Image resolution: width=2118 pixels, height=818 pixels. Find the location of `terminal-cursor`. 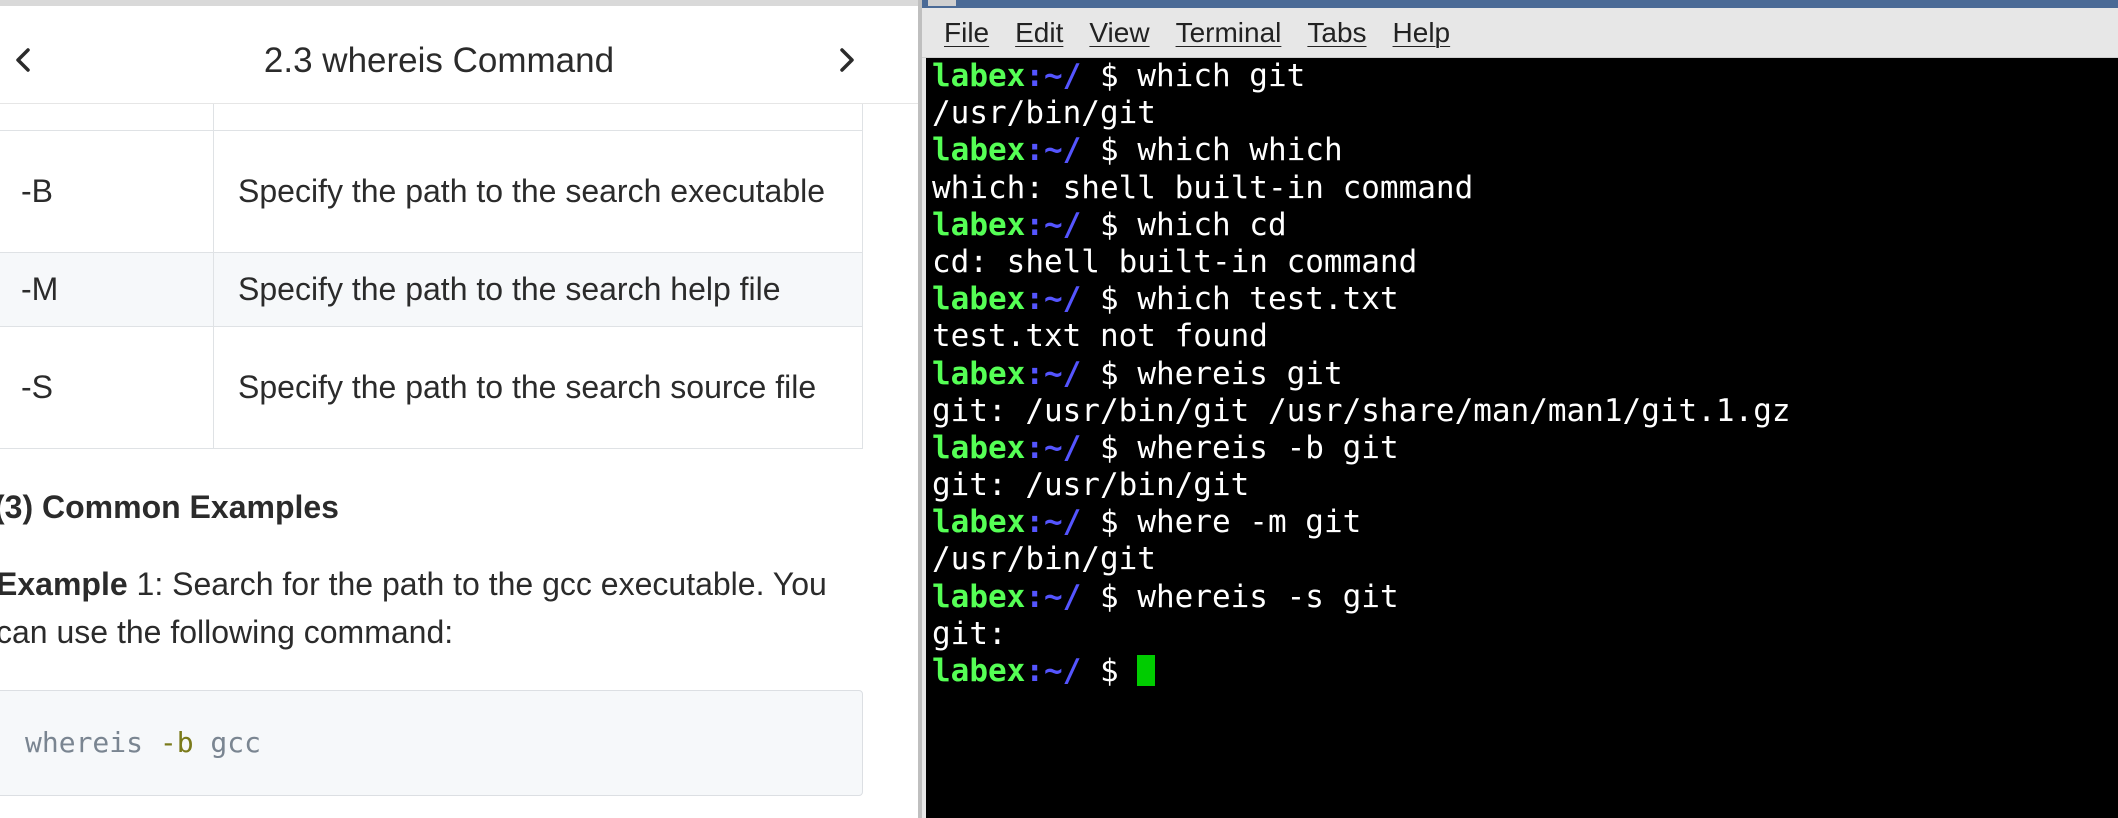

terminal-cursor is located at coordinates (1146, 670).